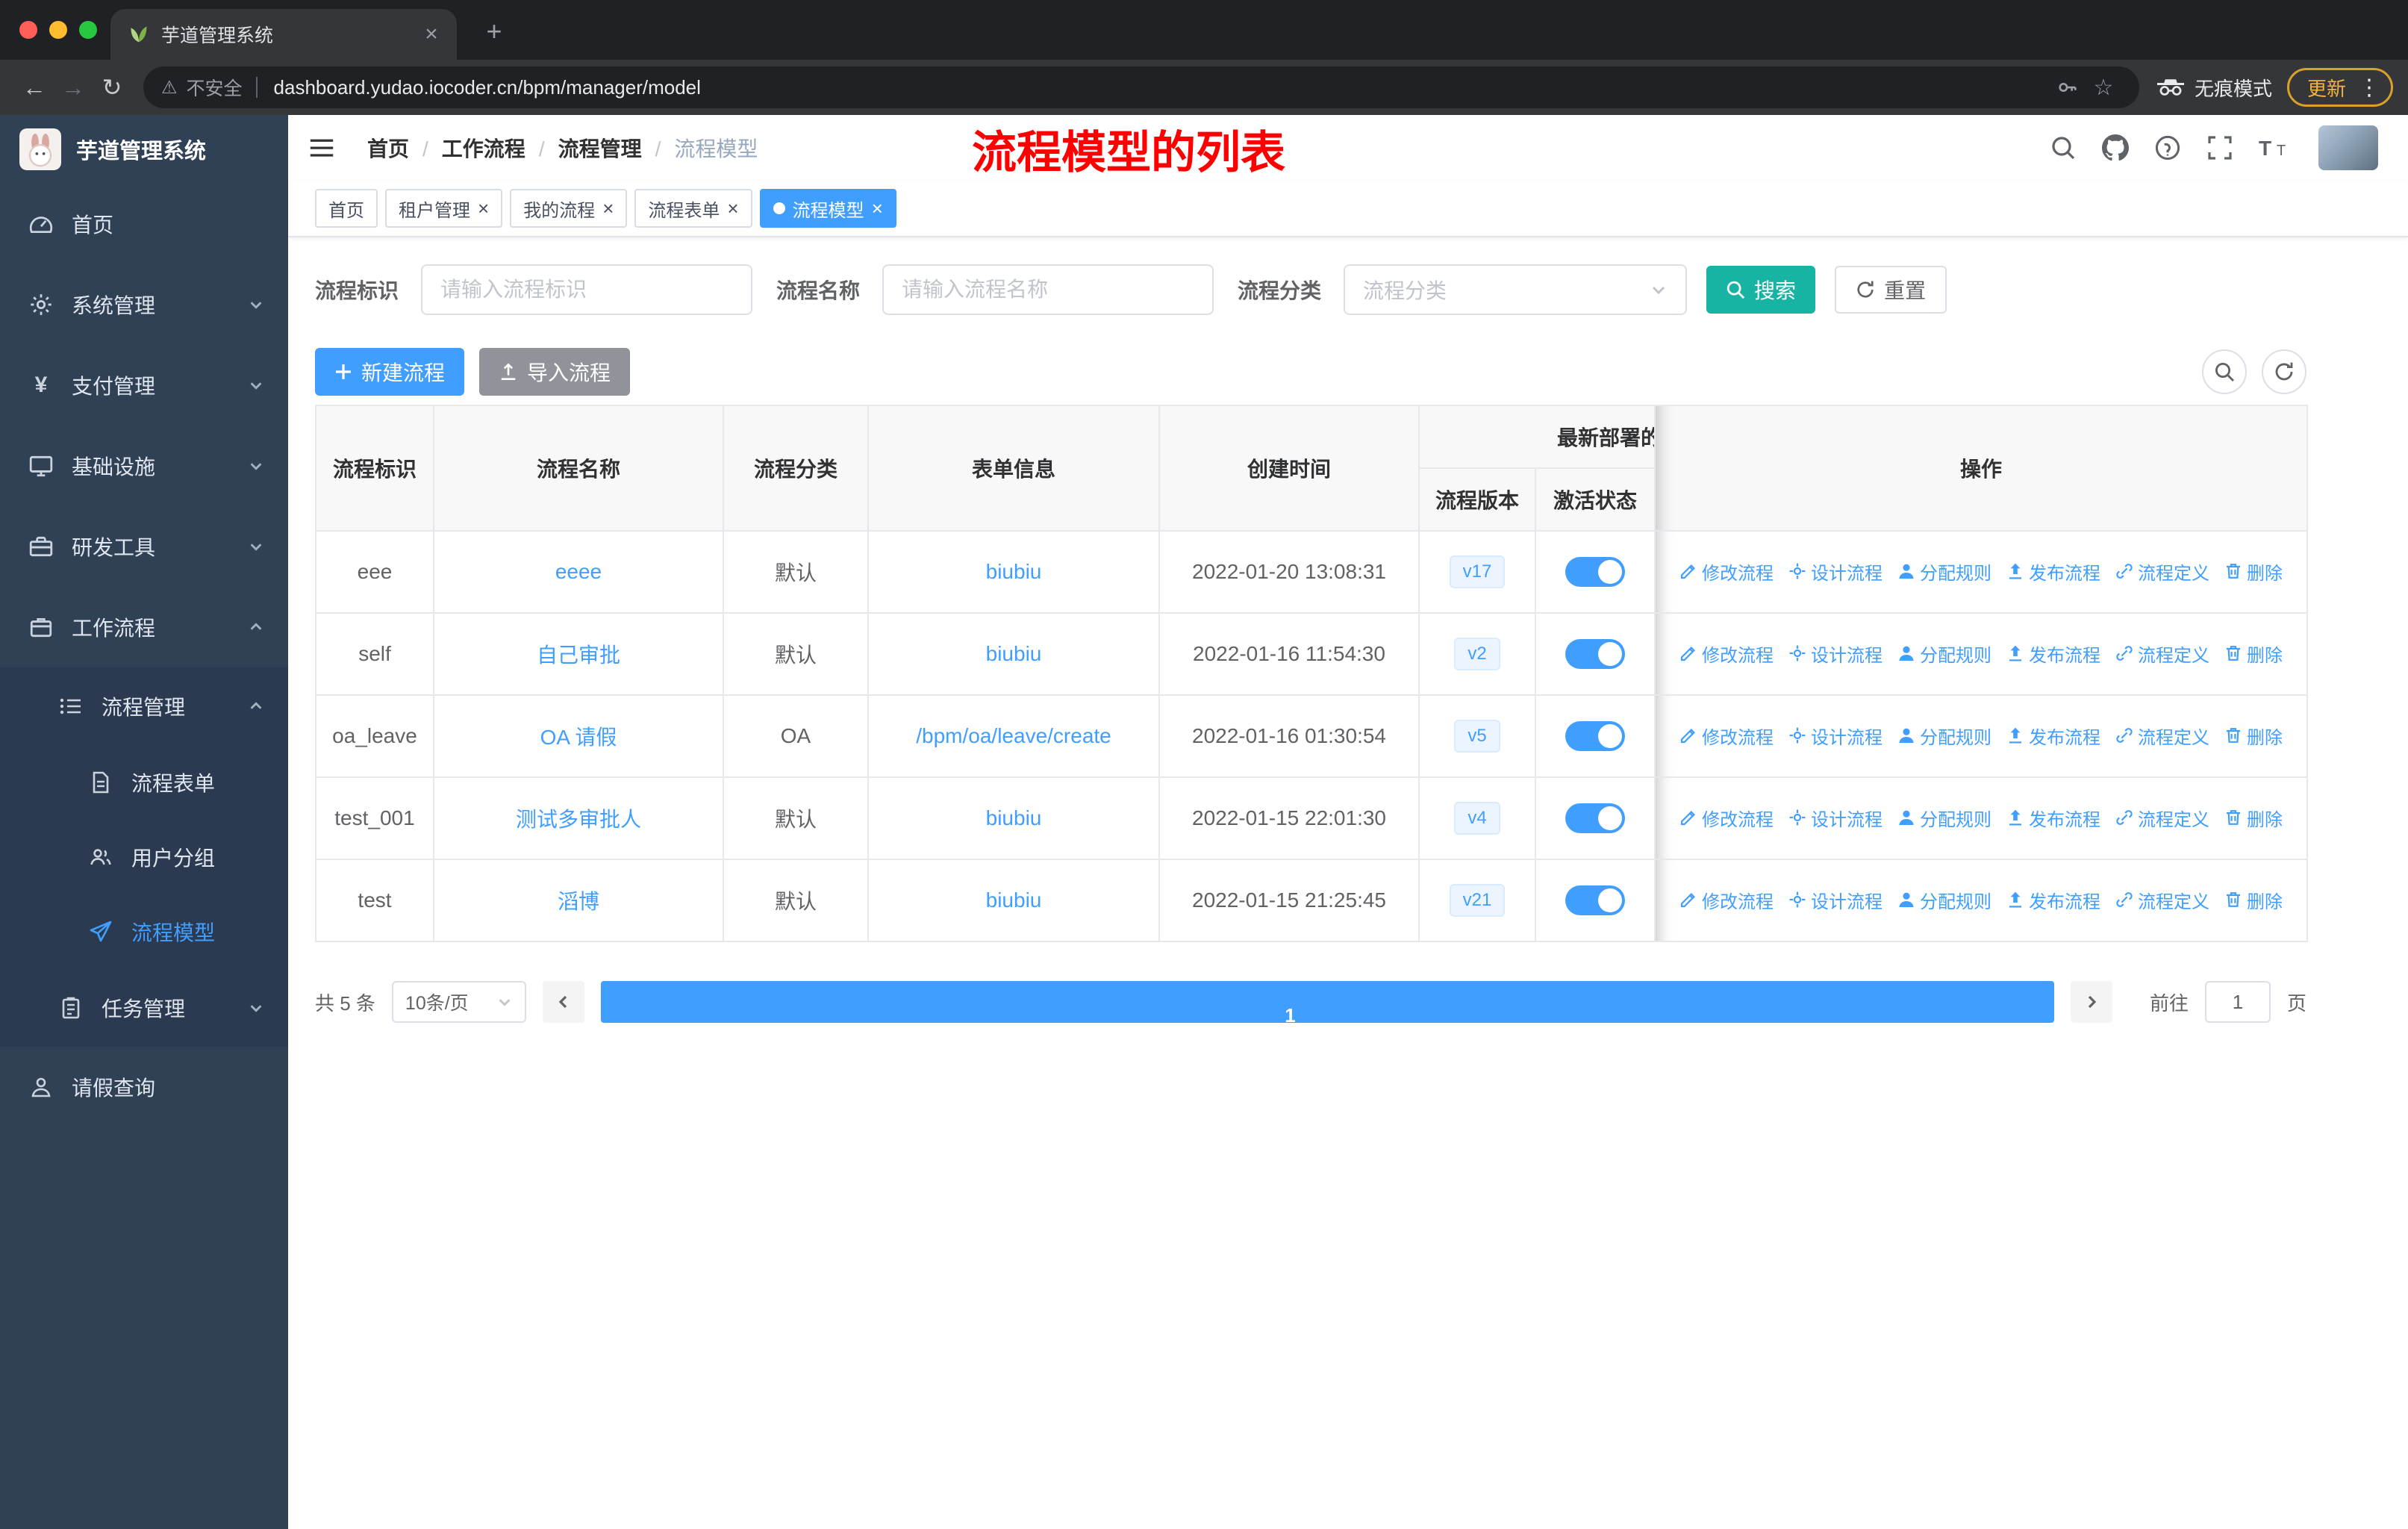  Describe the element at coordinates (144, 1008) in the screenshot. I see `sidebar-item-task-management: 任务管理` at that location.